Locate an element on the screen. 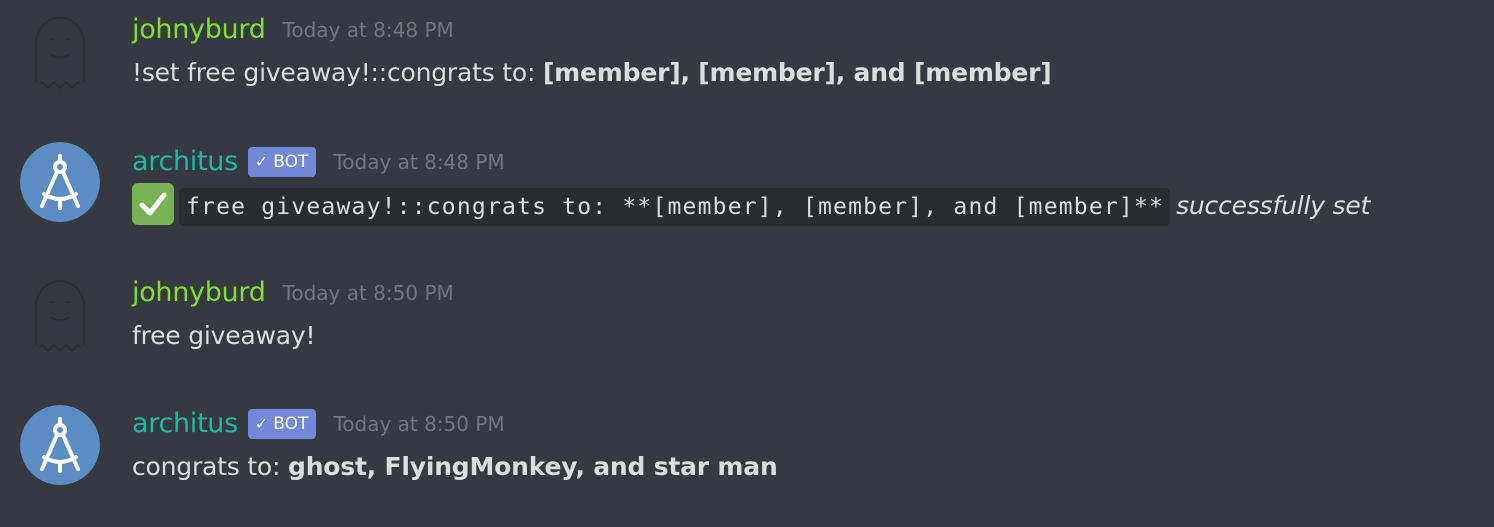 The height and width of the screenshot is (527, 1494). white-check-mark-icon is located at coordinates (153, 204).